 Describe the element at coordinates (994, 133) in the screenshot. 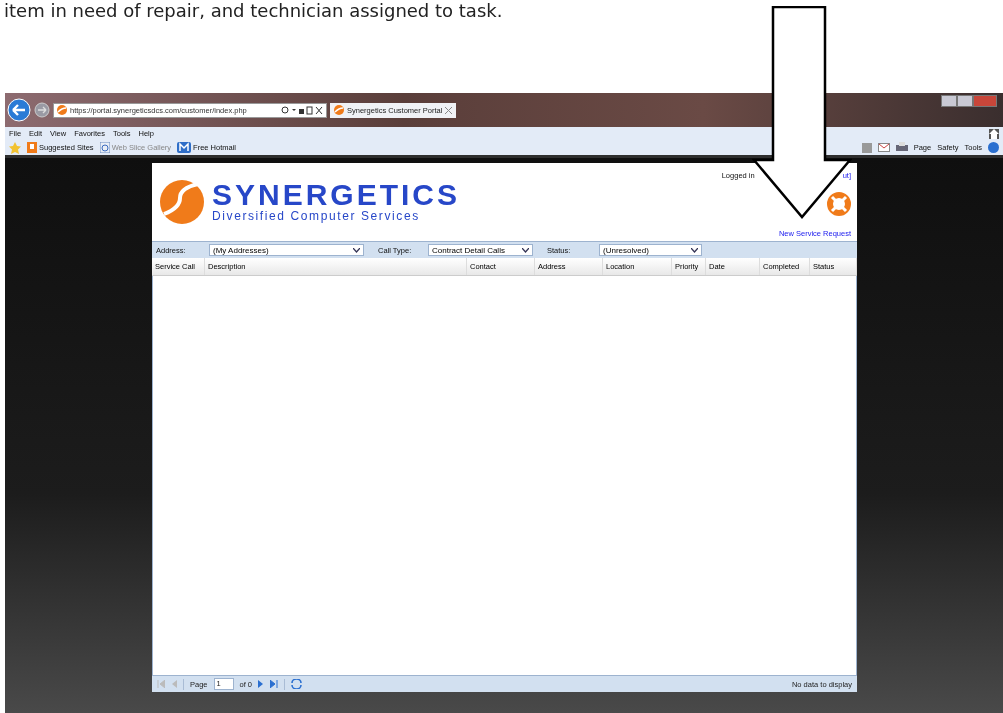

I see `home-icon` at that location.